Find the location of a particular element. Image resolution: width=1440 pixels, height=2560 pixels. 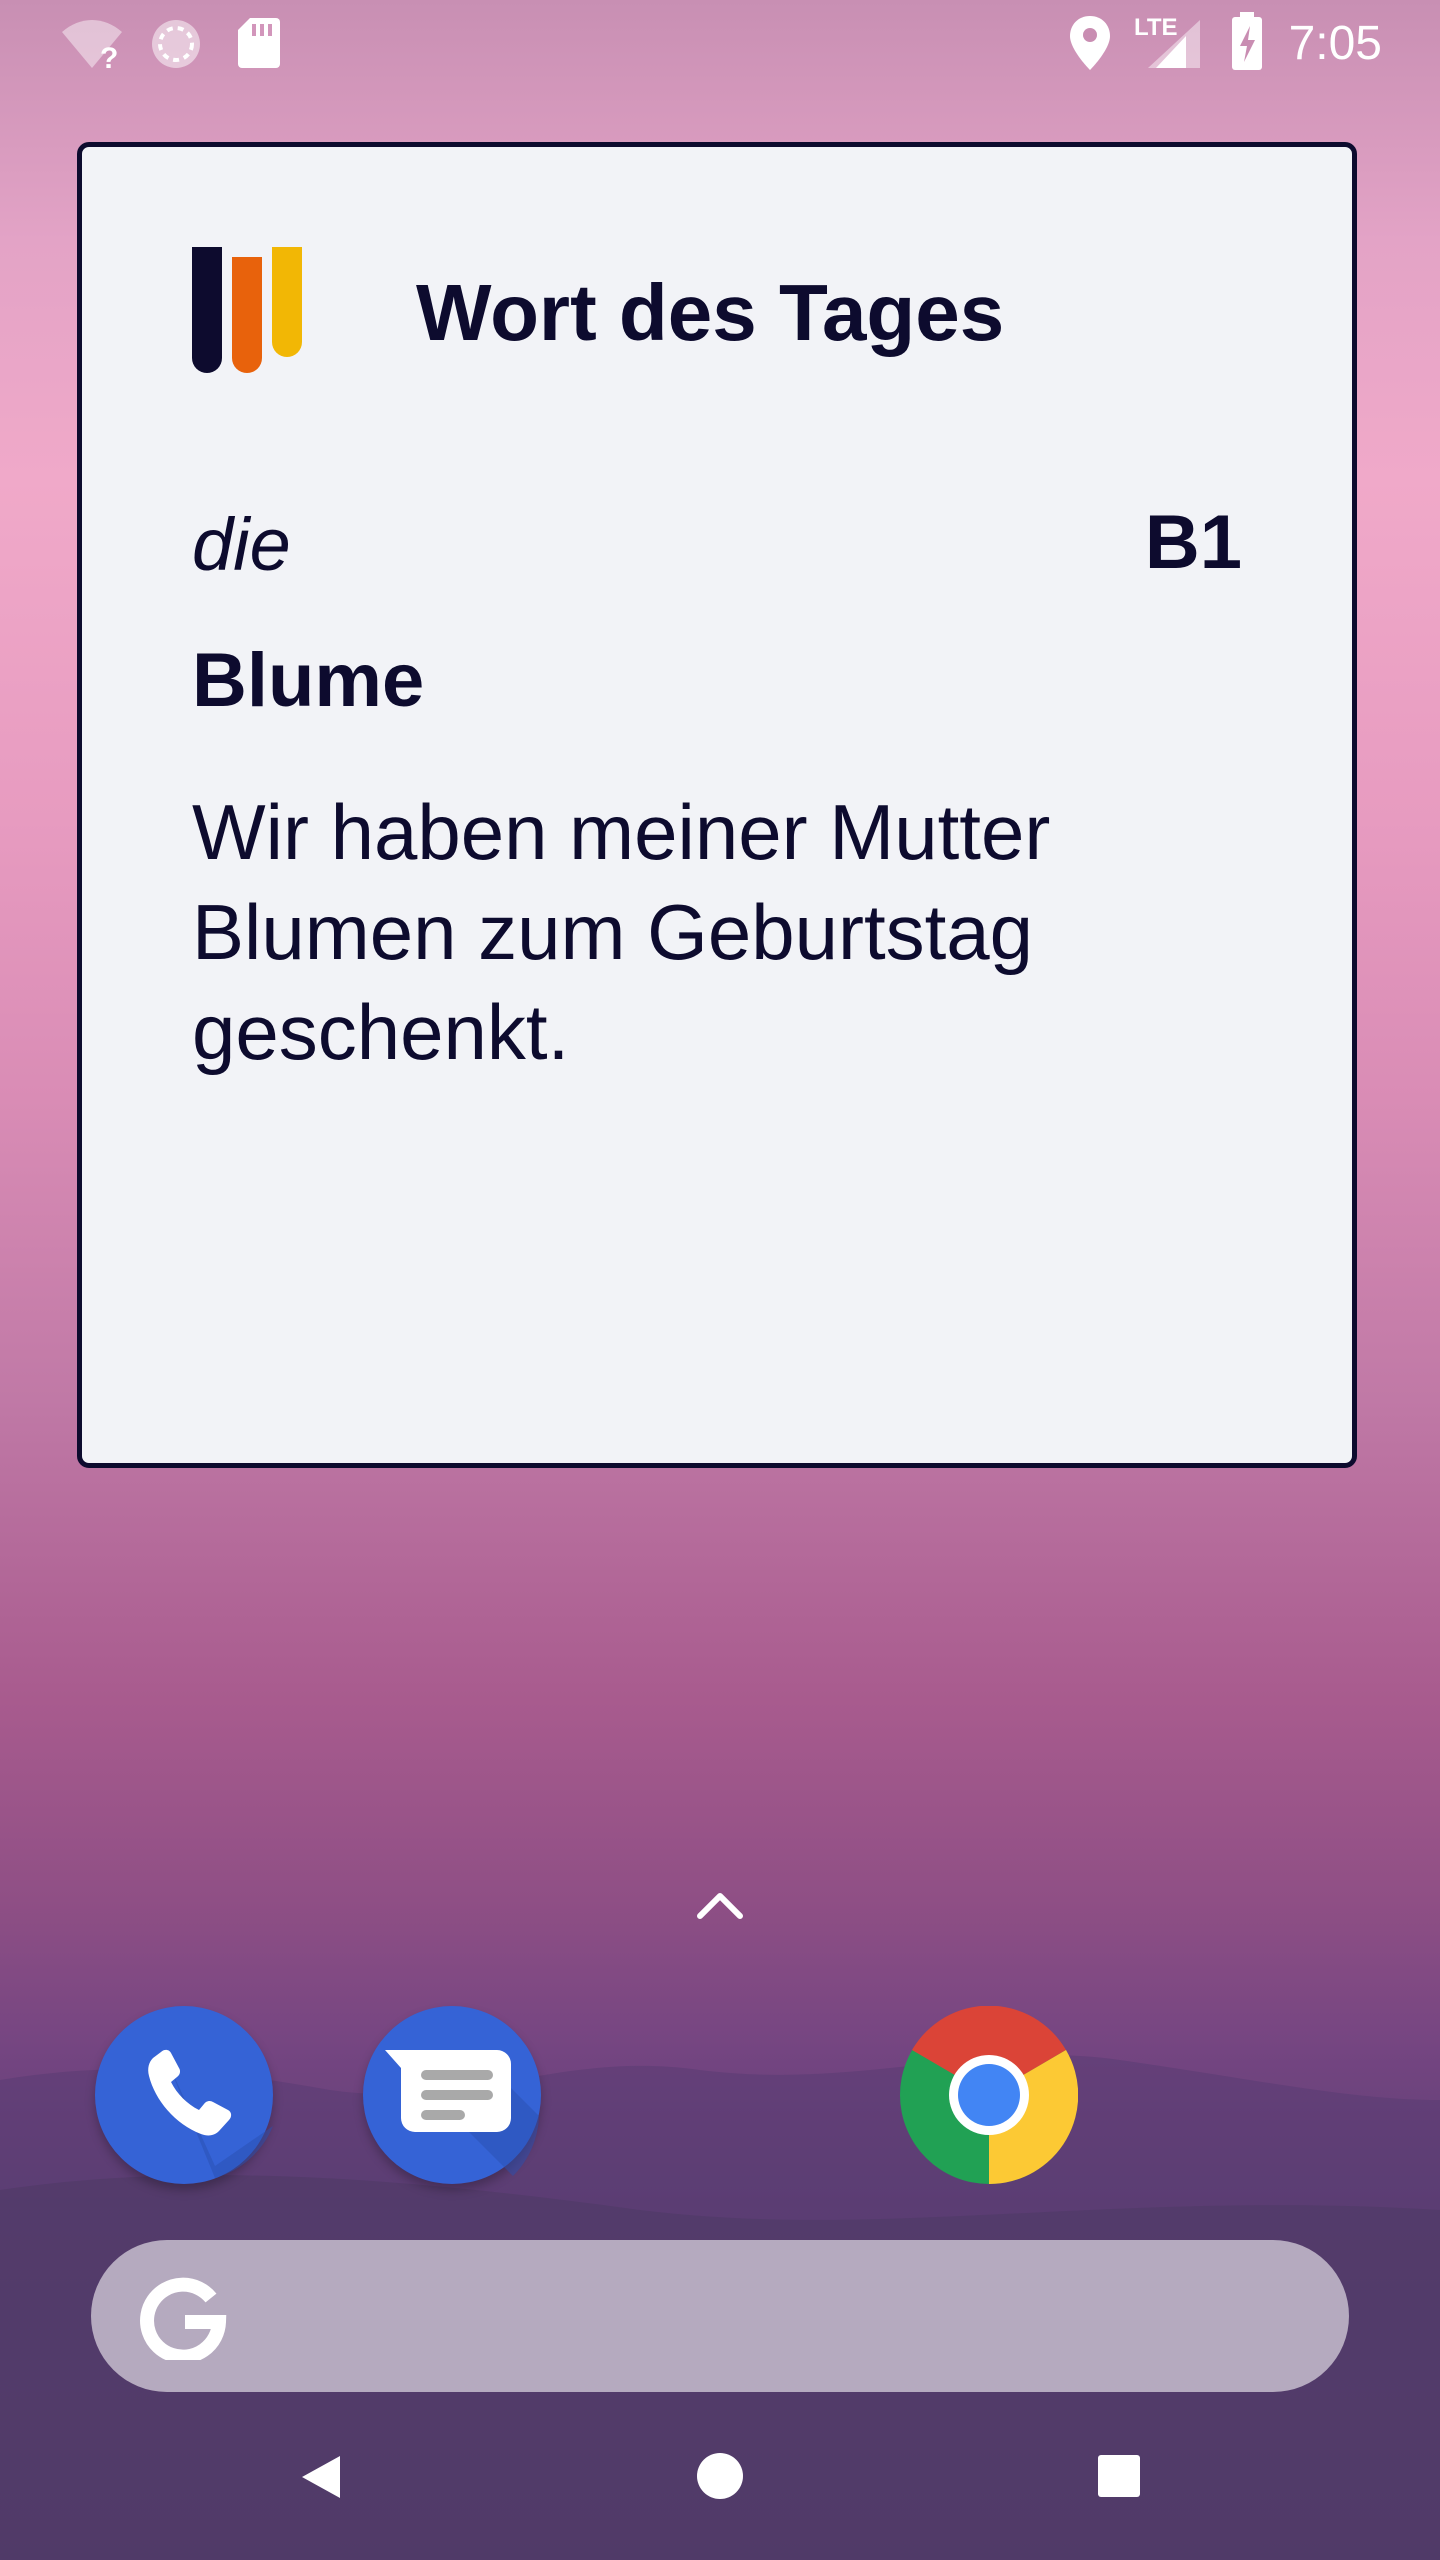

chrome-logo-icon is located at coordinates (989, 2095).